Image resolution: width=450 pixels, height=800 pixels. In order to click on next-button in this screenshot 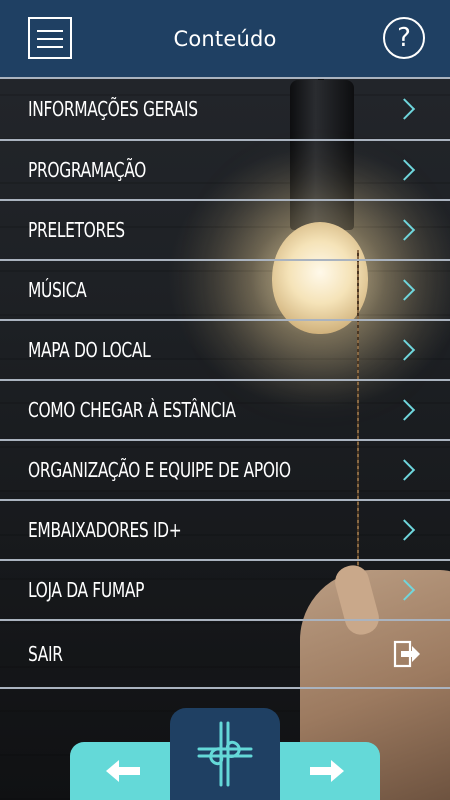, I will do `click(327, 771)`.